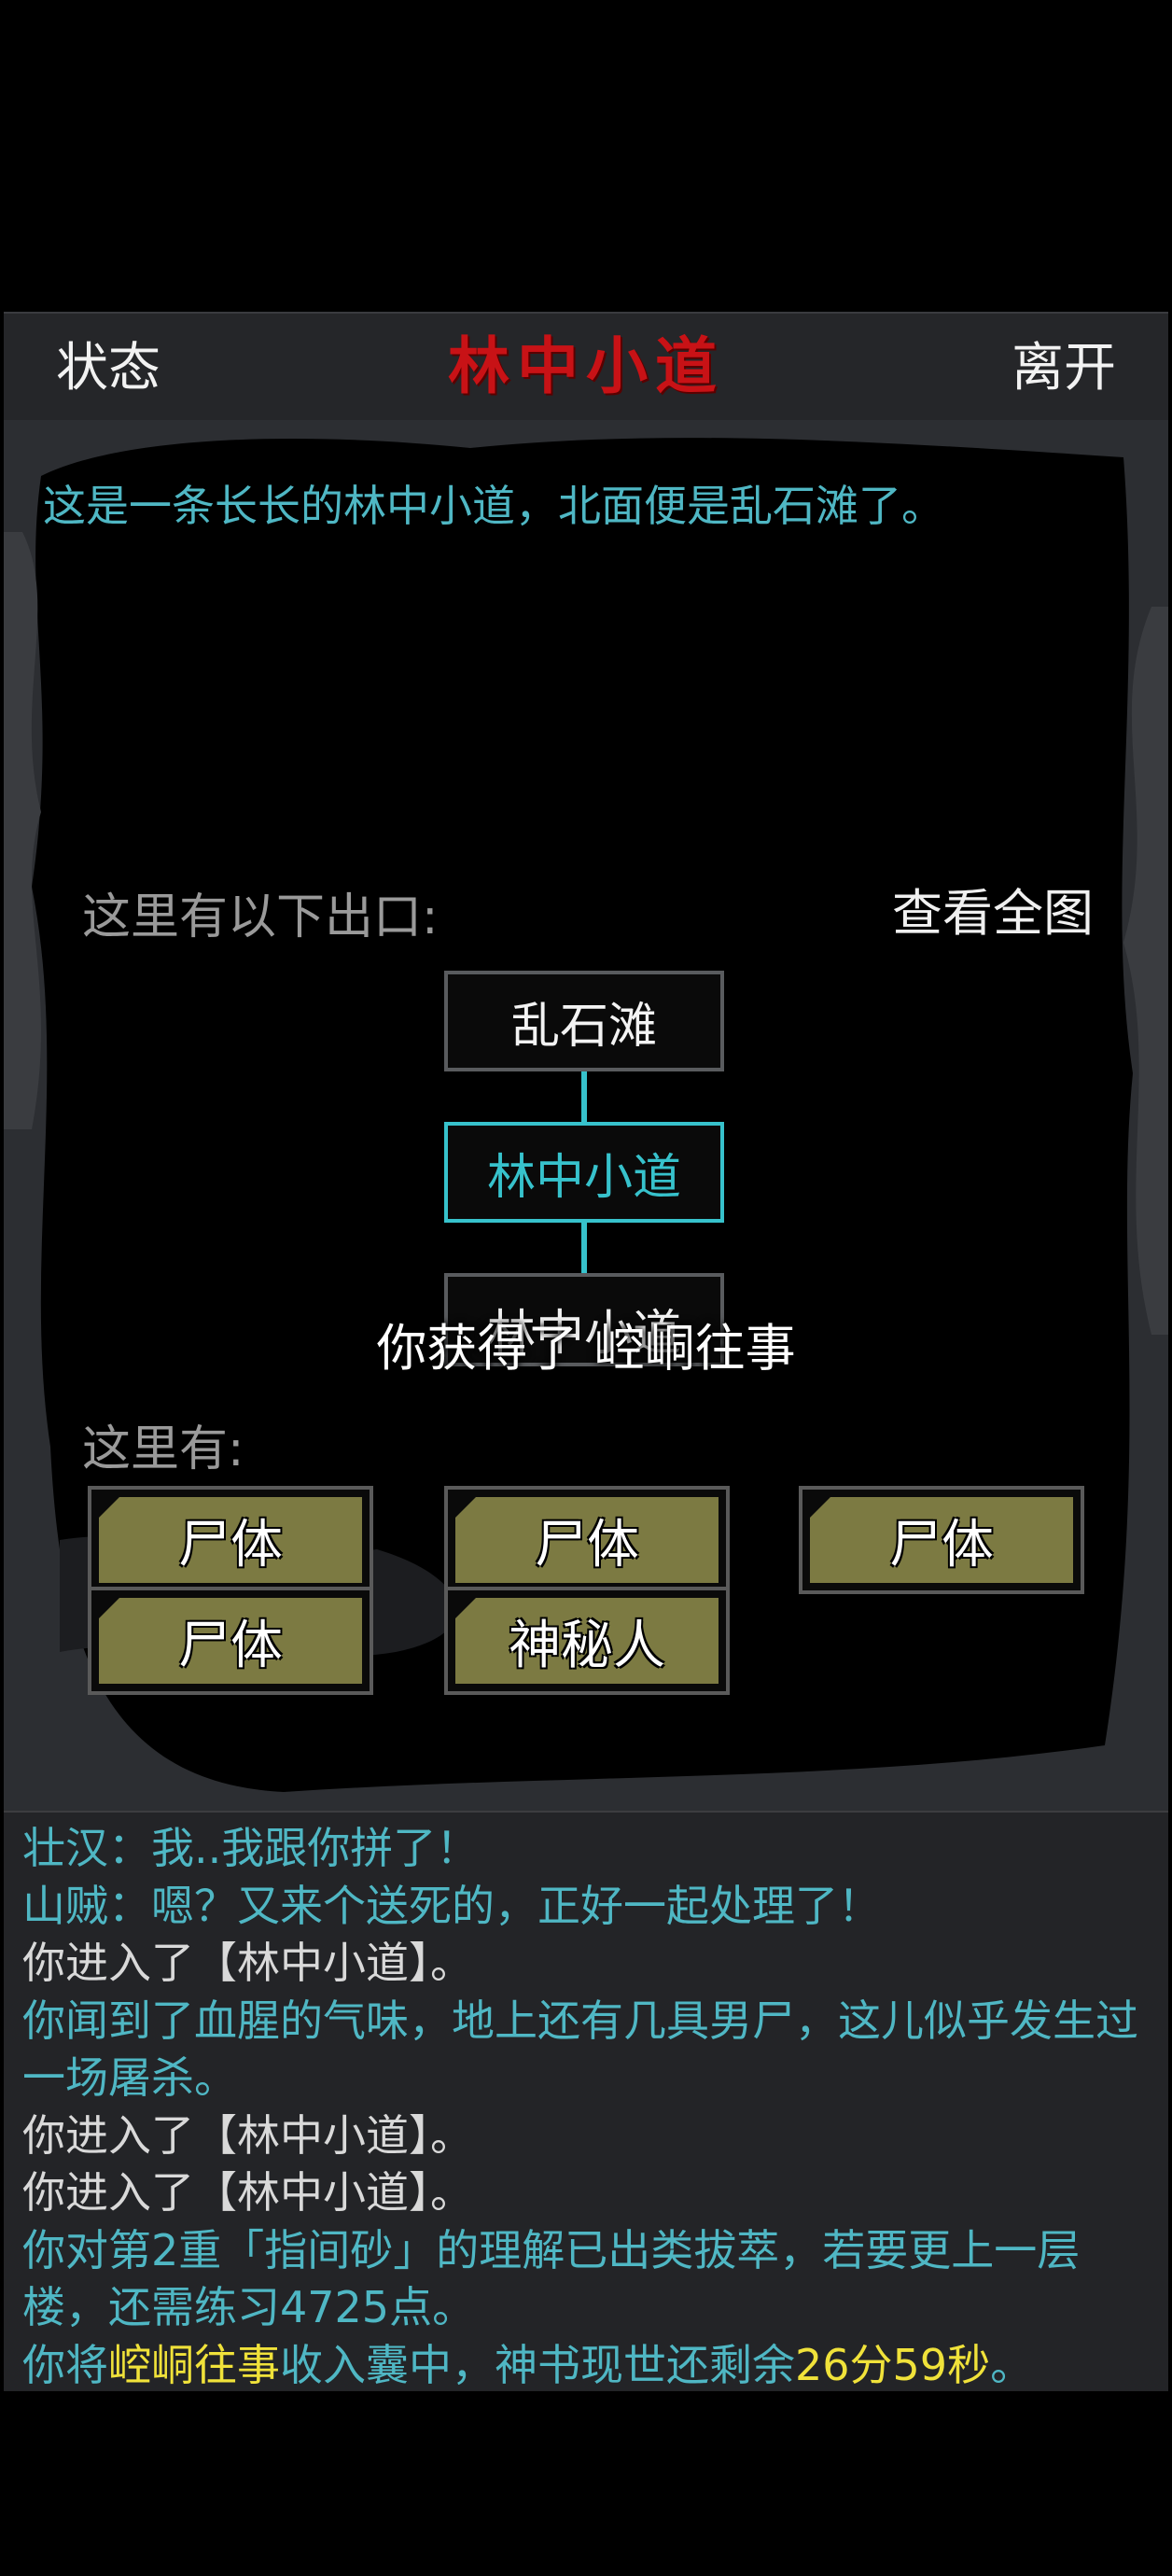 The width and height of the screenshot is (1172, 2576). I want to click on current-room-label: 林中小道, so click(583, 1177).